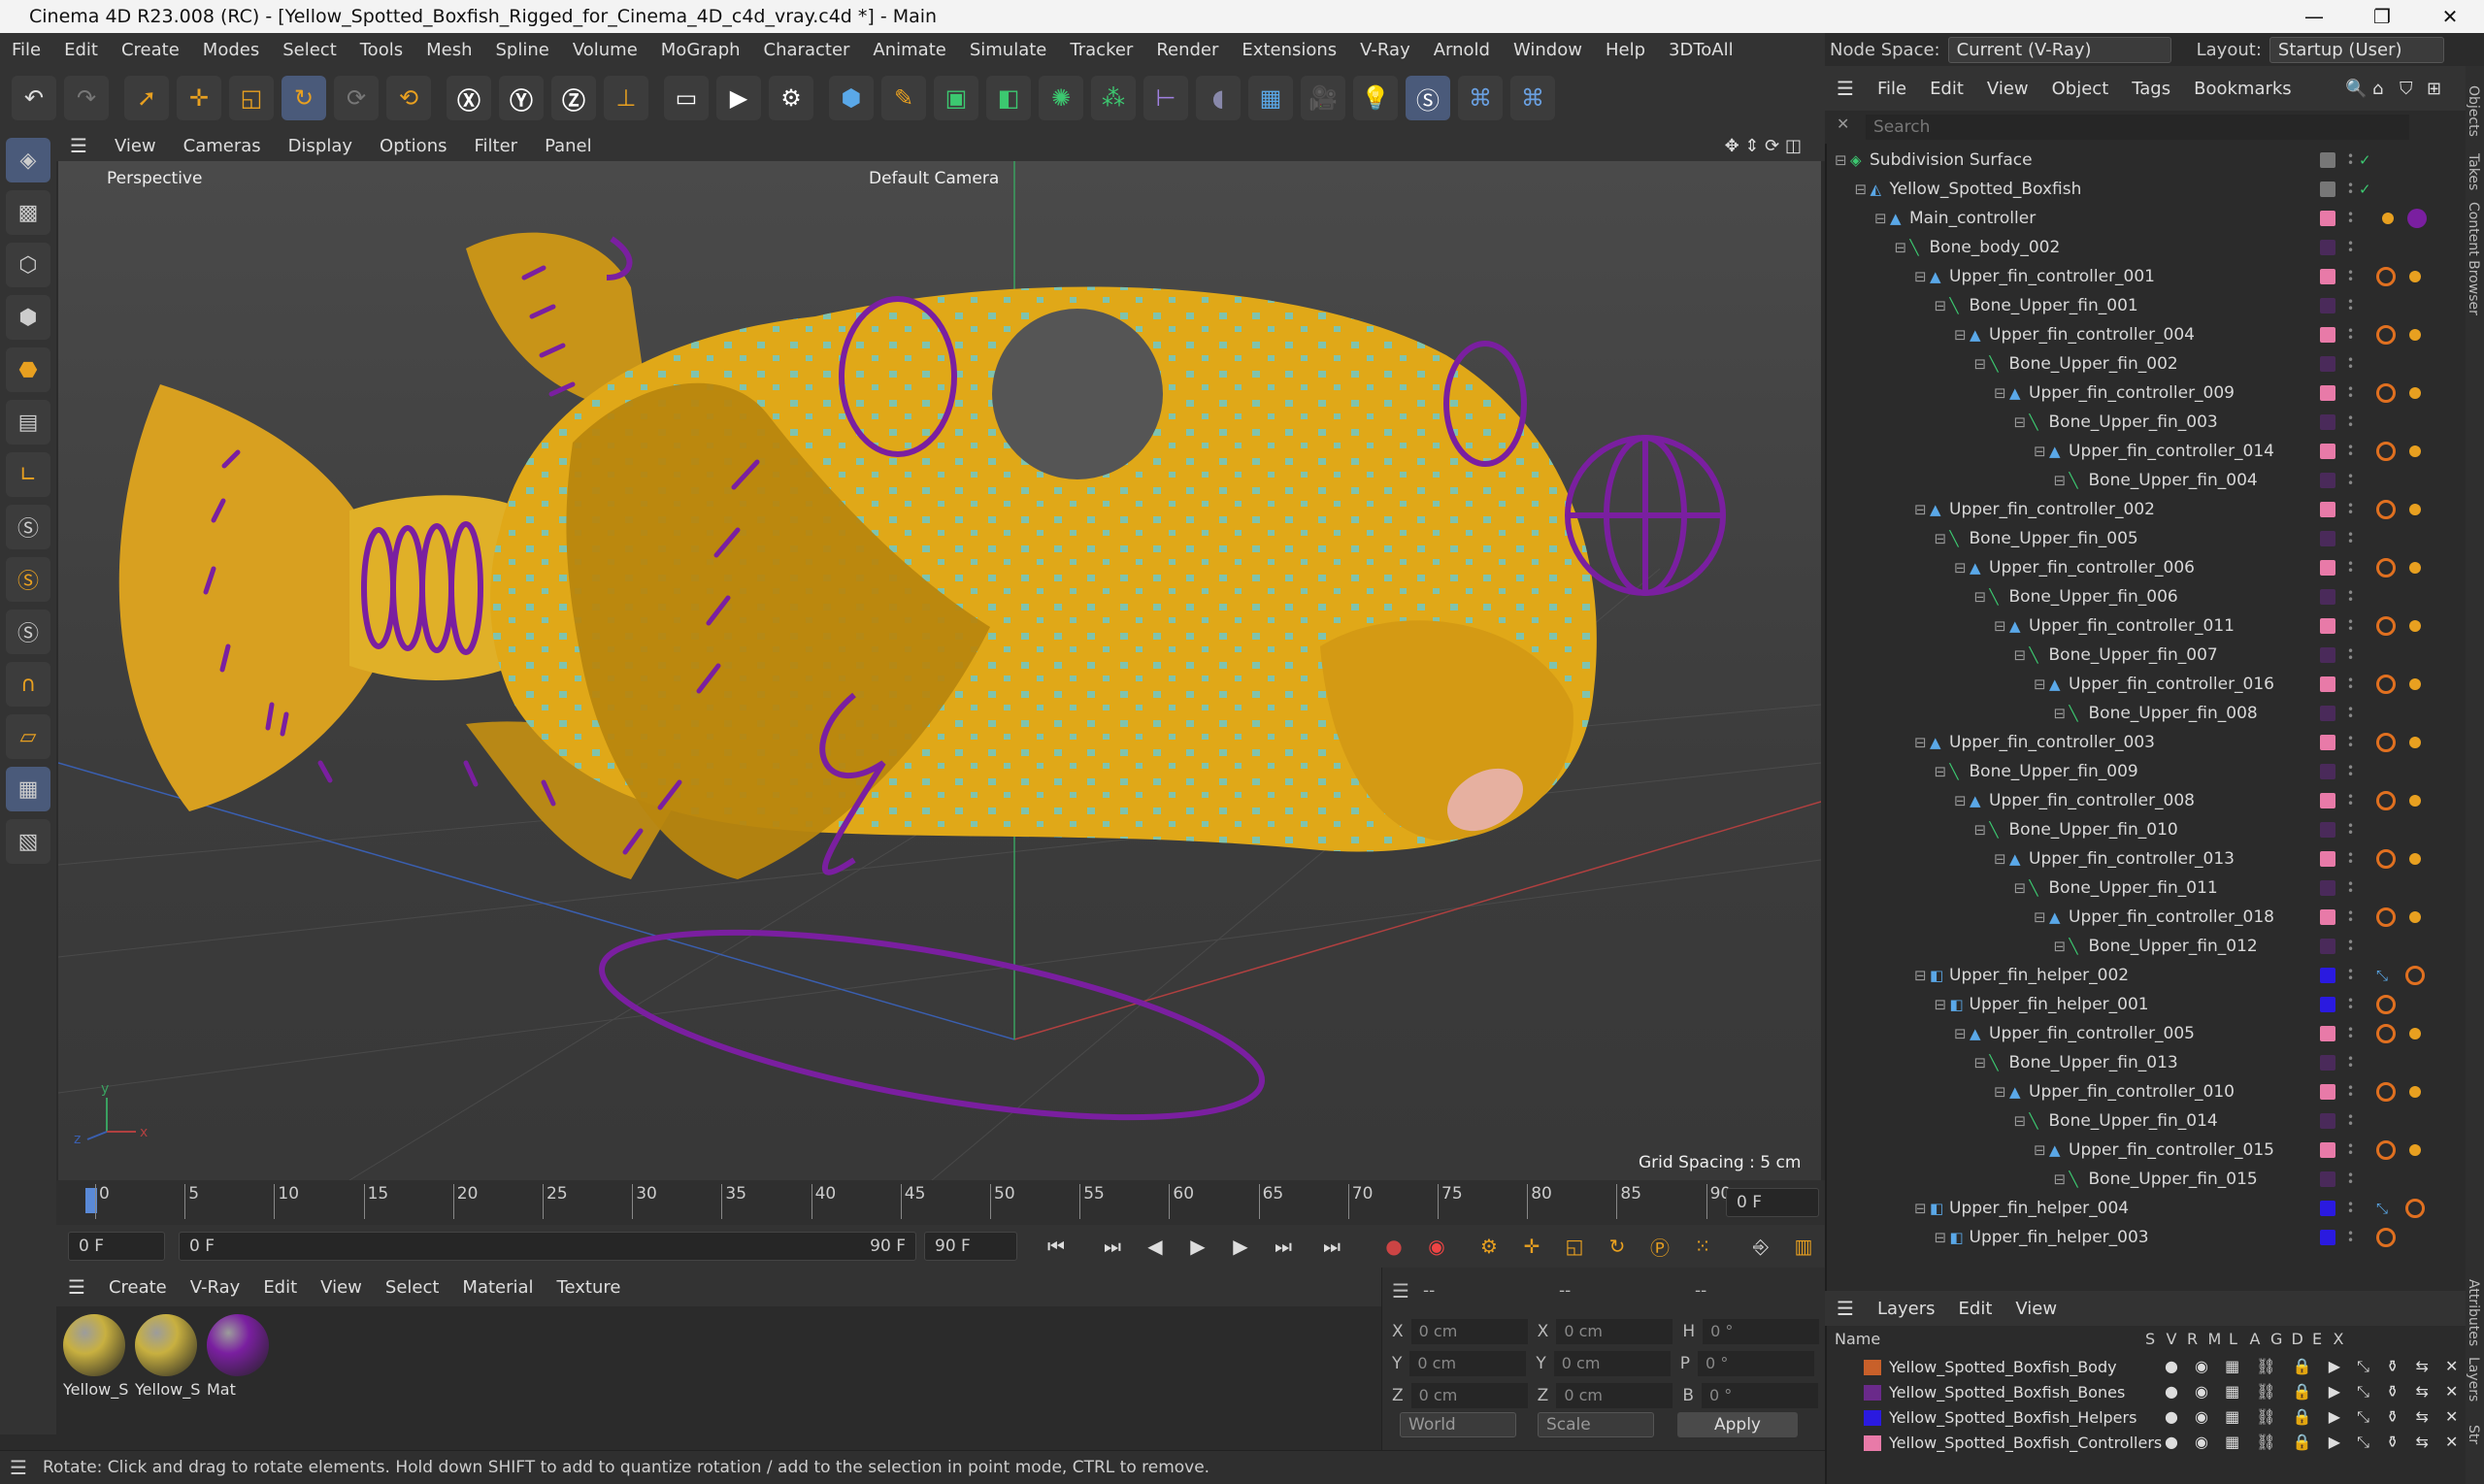  What do you see at coordinates (2255, 1339) in the screenshot?
I see `layer-column-a: A` at bounding box center [2255, 1339].